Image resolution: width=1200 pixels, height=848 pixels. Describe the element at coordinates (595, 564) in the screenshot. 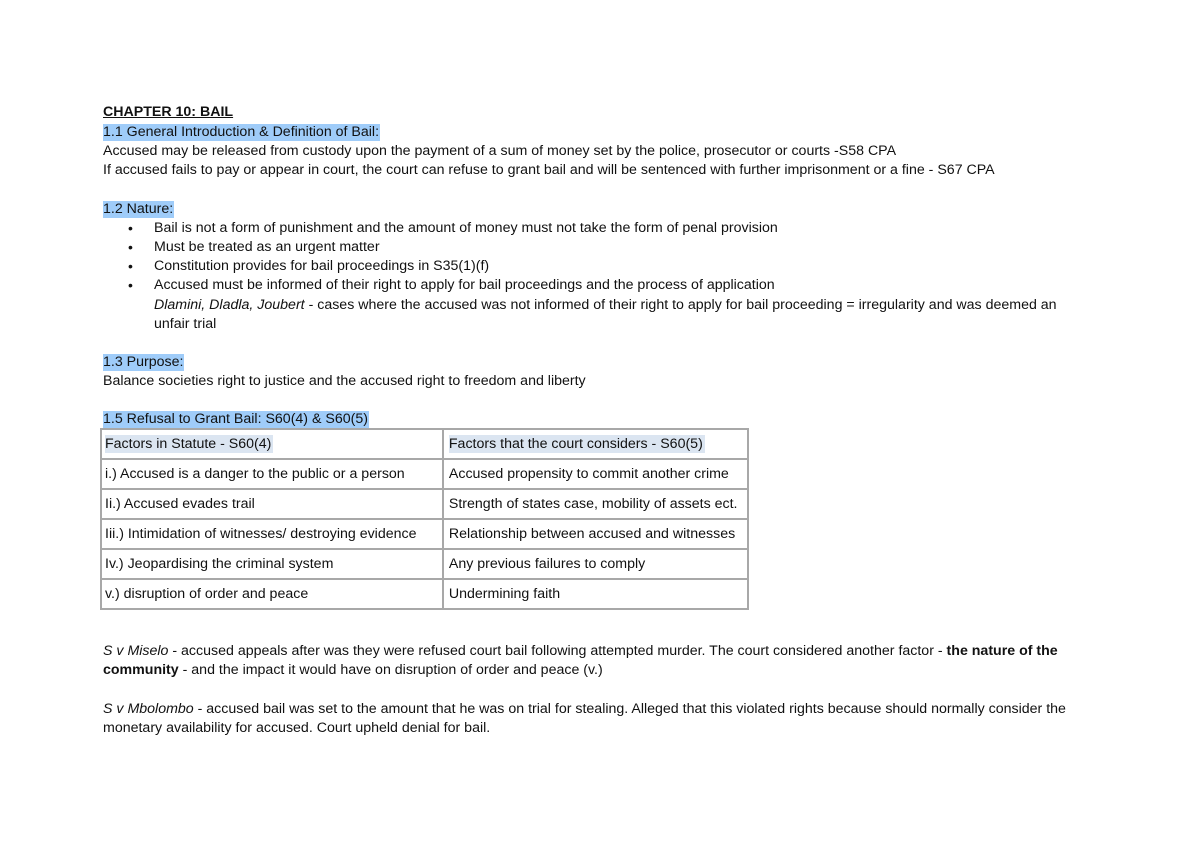

I see `table-cell: Any previous failures to comply` at that location.